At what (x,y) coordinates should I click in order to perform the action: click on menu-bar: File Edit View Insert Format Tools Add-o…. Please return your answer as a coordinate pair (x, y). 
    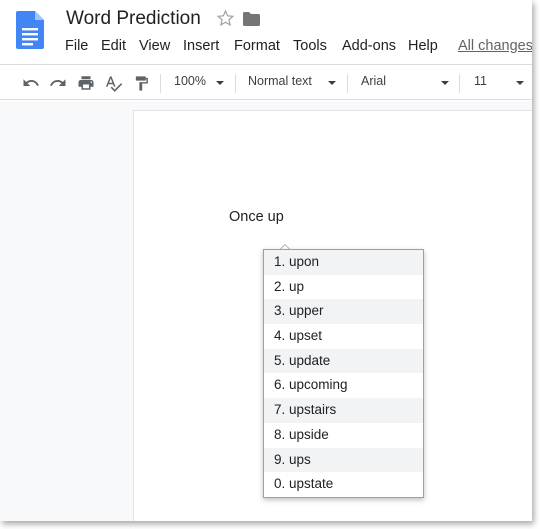
    Looking at the image, I should click on (266, 47).